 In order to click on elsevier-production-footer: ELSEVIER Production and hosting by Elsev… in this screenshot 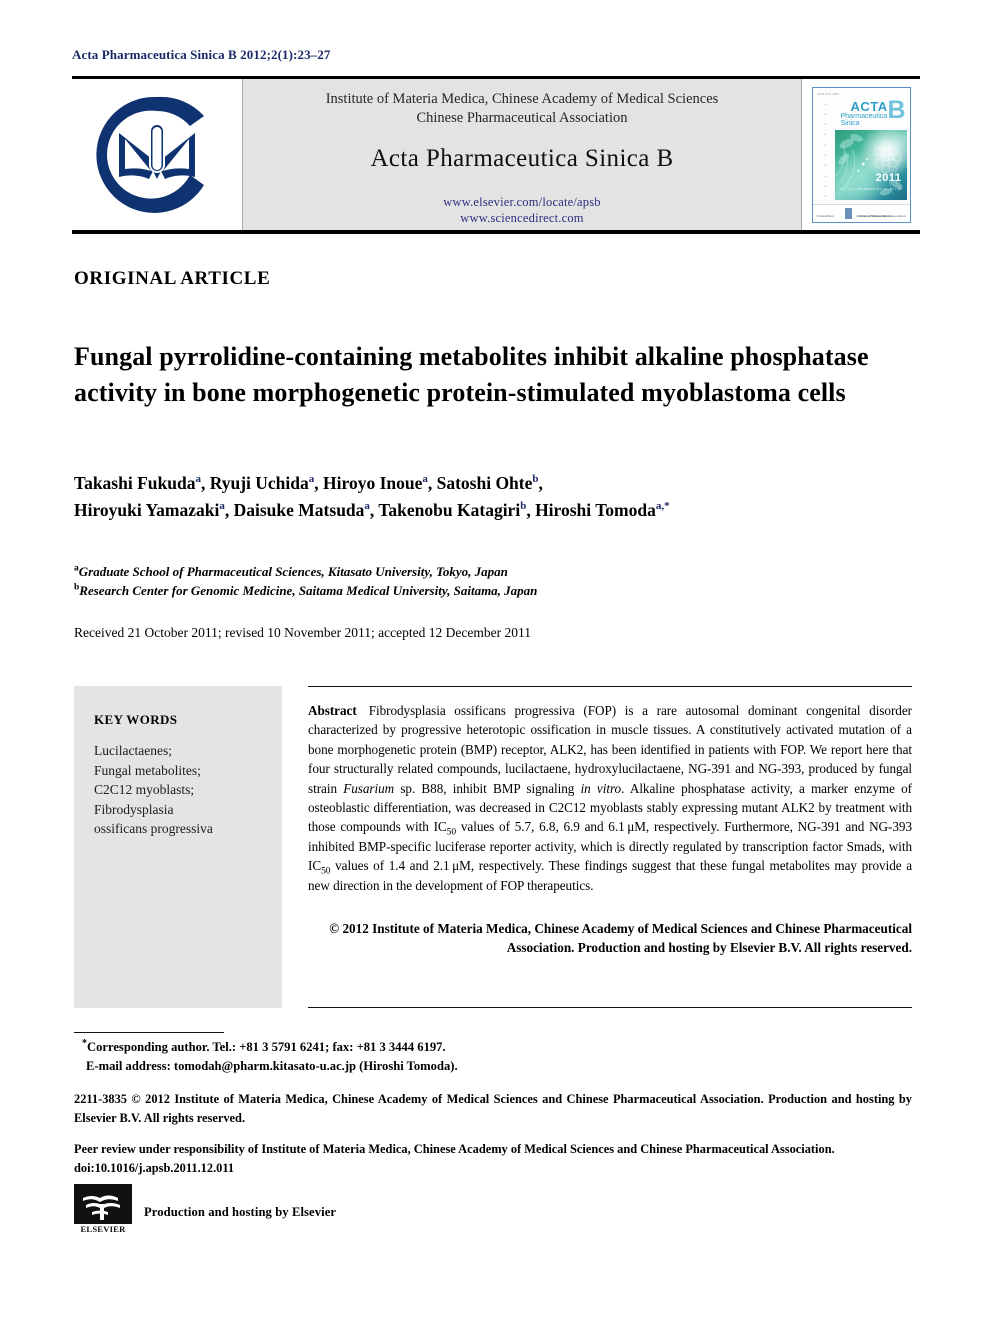, I will do `click(205, 1209)`.